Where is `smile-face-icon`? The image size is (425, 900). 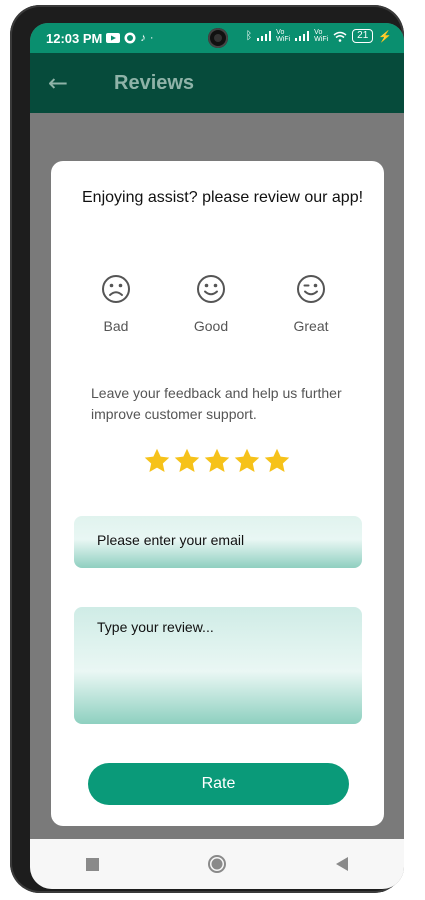 smile-face-icon is located at coordinates (211, 289).